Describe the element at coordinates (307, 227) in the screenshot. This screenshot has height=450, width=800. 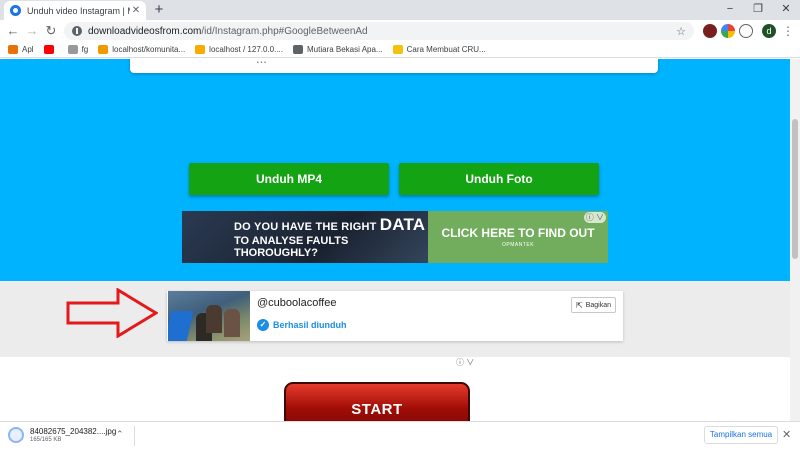
I see `ad-headline-pre: DO YOU HAVE THE RIGHT` at that location.